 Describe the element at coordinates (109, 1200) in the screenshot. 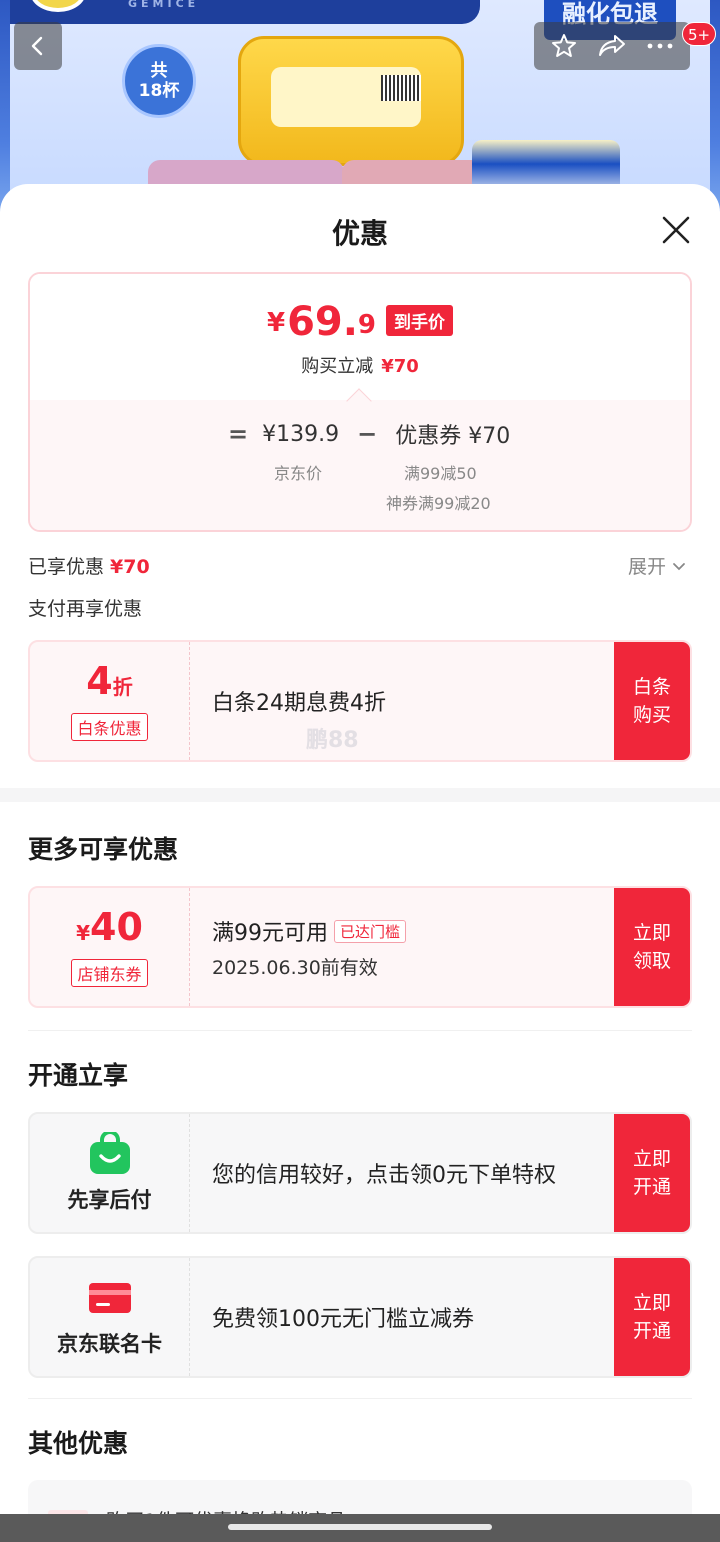

I see `pay-later-name: 先享后付` at that location.